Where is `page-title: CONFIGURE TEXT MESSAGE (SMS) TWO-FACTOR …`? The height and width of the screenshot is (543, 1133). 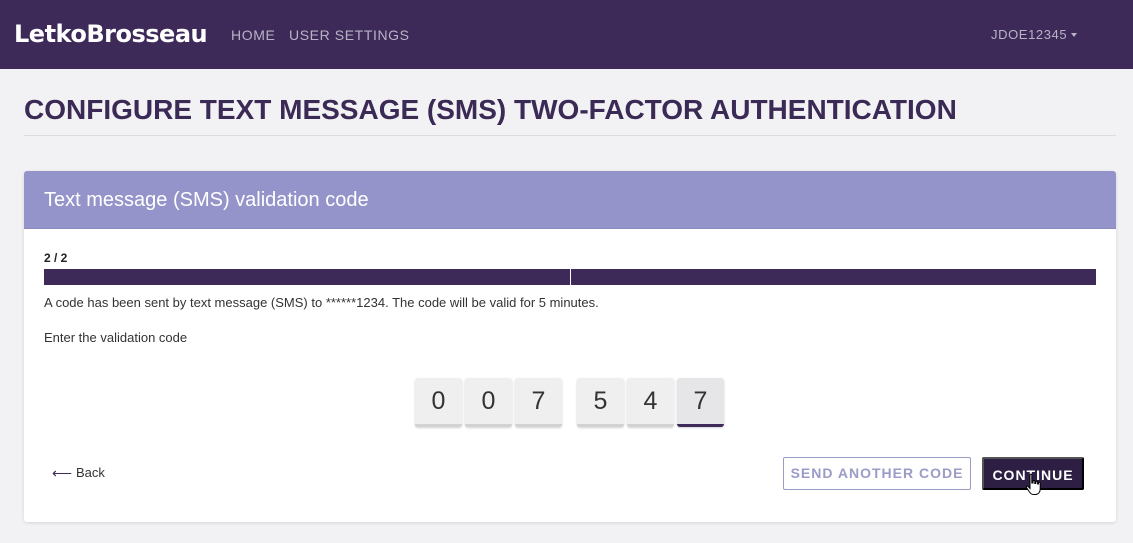 page-title: CONFIGURE TEXT MESSAGE (SMS) TWO-FACTOR … is located at coordinates (490, 109).